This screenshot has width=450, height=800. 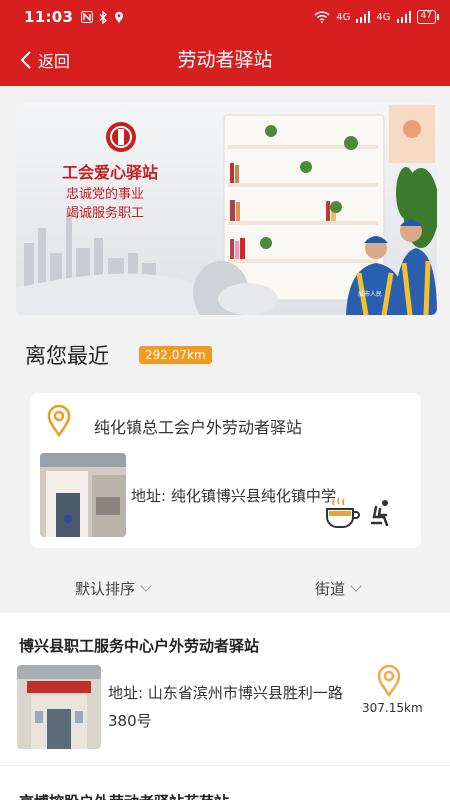 I want to click on default-sort-dropdown: 默认排序, so click(x=112, y=588).